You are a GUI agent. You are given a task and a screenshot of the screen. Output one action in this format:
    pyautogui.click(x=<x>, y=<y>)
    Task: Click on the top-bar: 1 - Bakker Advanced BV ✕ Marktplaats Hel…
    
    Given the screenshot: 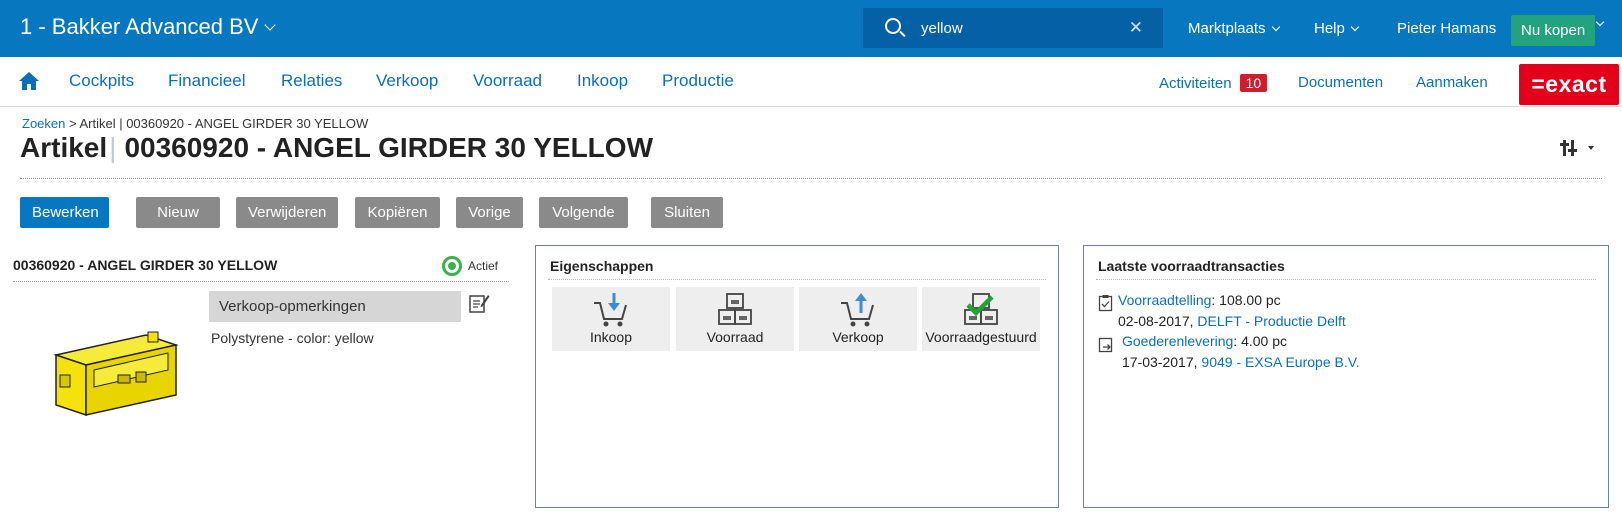 What is the action you would take?
    pyautogui.click(x=811, y=28)
    